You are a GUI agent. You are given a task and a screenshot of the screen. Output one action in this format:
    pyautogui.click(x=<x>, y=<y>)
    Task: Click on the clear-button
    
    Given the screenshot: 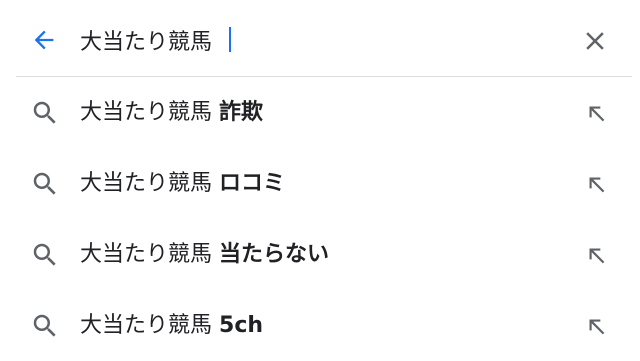 What is the action you would take?
    pyautogui.click(x=595, y=41)
    